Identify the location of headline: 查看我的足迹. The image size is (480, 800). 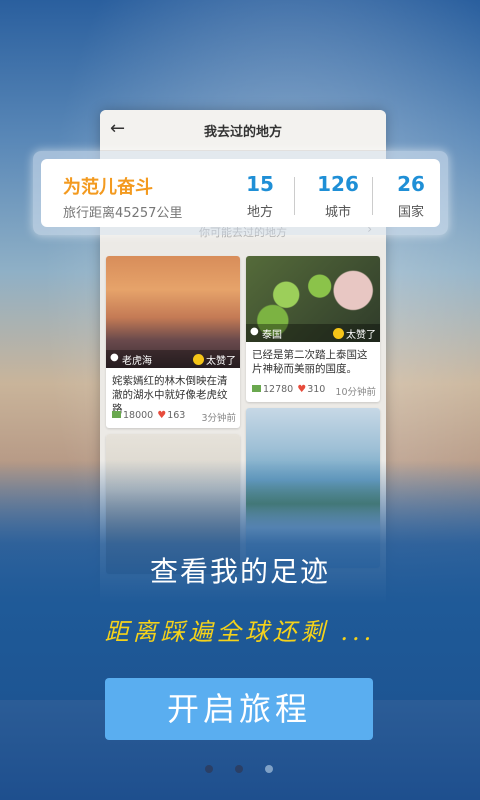
(239, 571).